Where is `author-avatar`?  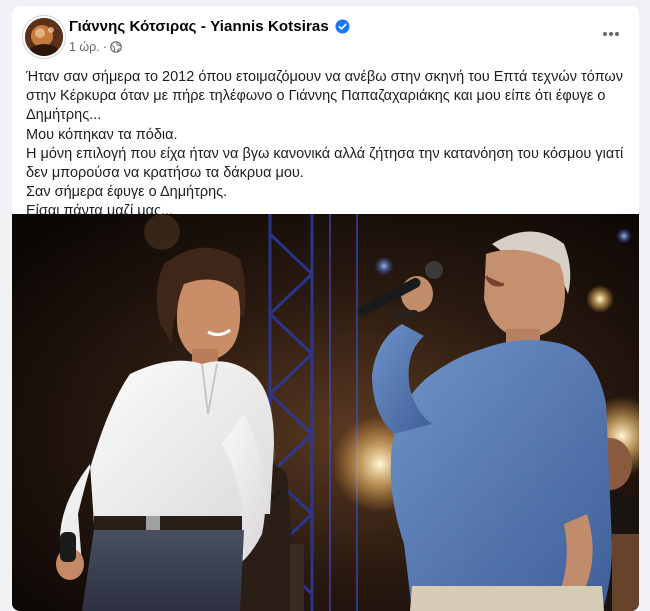
author-avatar is located at coordinates (44, 37).